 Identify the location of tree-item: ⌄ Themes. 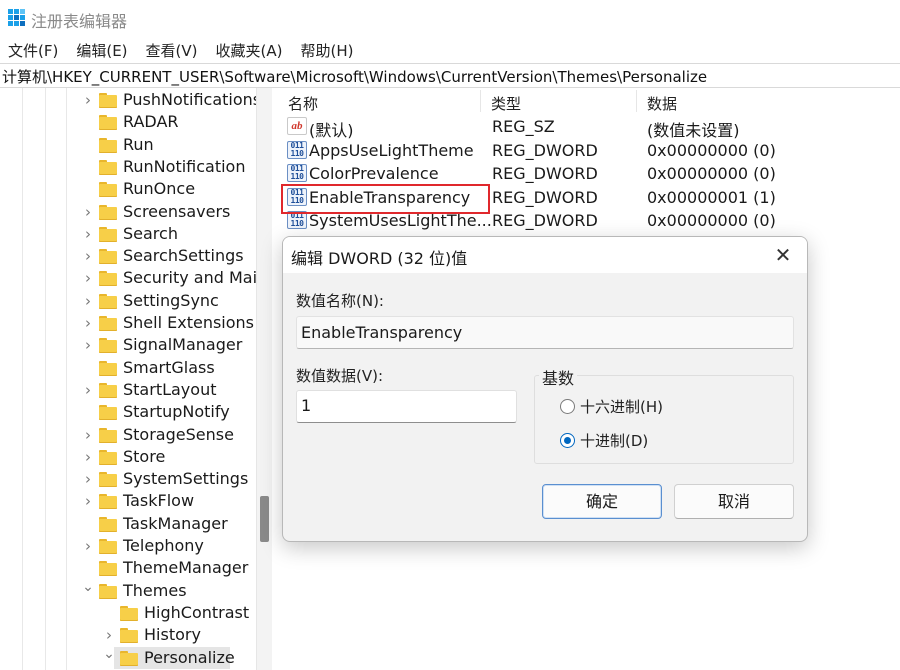
(128, 590).